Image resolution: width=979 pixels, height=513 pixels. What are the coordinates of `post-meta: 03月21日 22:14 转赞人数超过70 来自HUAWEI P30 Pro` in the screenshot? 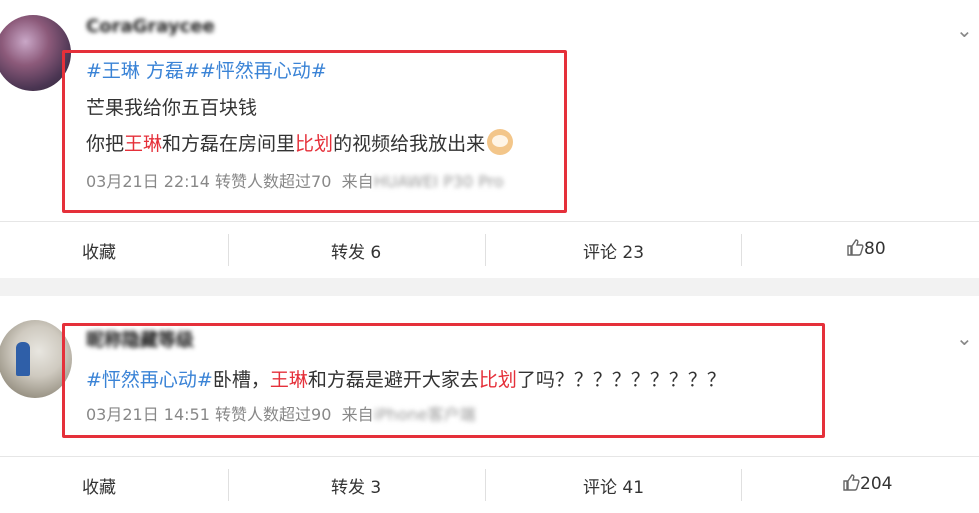 It's located at (295, 180).